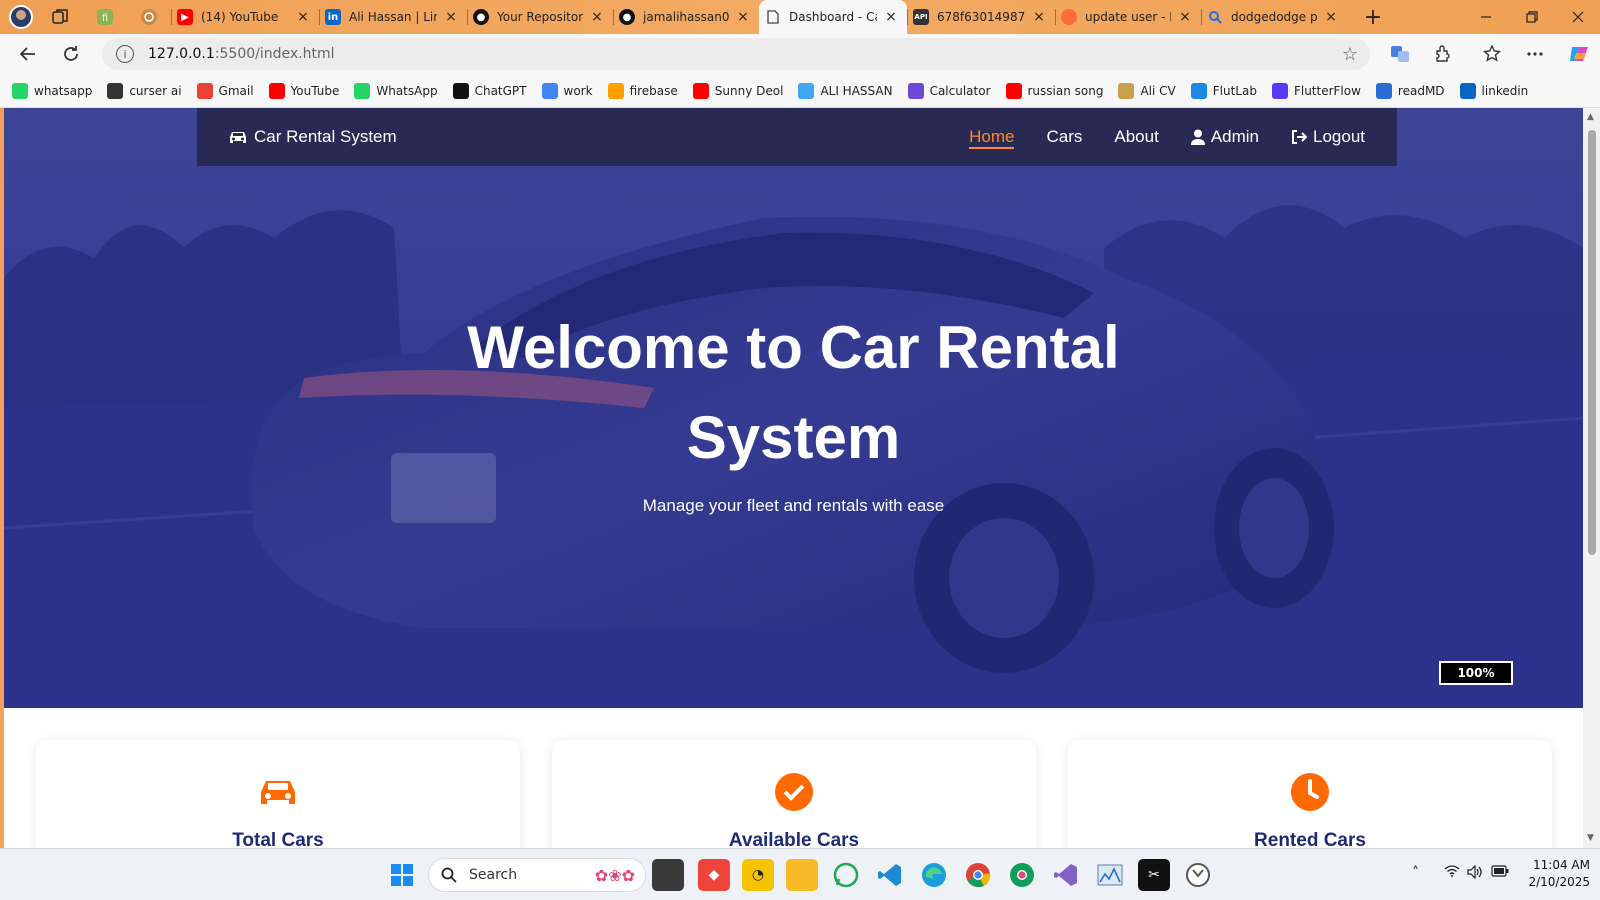  I want to click on chart-app-icon, so click(1110, 875).